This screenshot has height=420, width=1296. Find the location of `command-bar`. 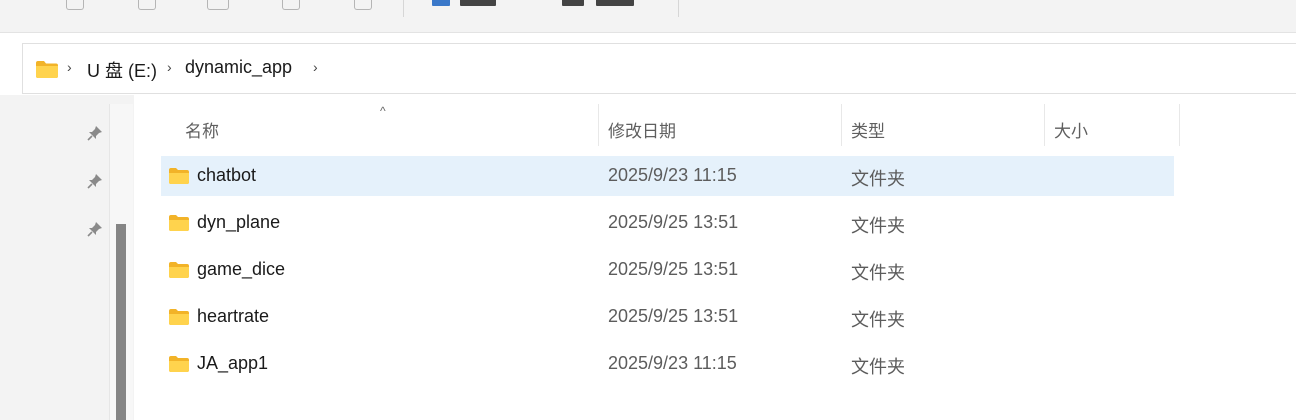

command-bar is located at coordinates (648, 16).